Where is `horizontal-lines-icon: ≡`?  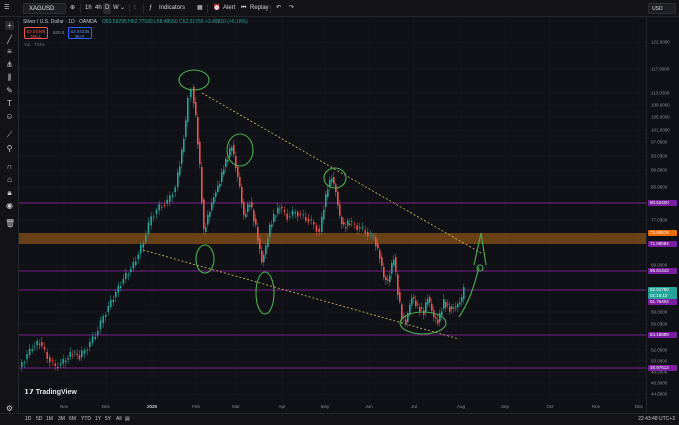 horizontal-lines-icon: ≡ is located at coordinates (9, 51).